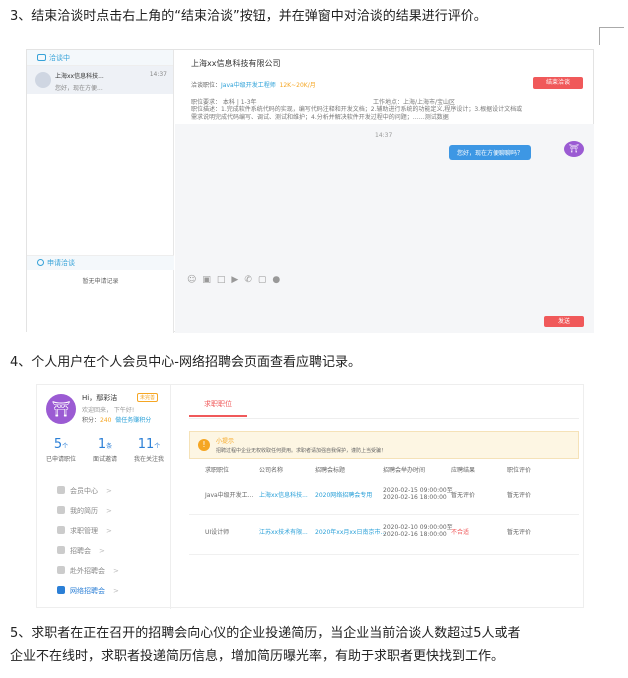  Describe the element at coordinates (384, 445) in the screenshot. I see `tip-box: ! 小提示 招聘过程中企业无权收取任何费用。求职者请加强自我保护，谨防上当受骗！` at that location.